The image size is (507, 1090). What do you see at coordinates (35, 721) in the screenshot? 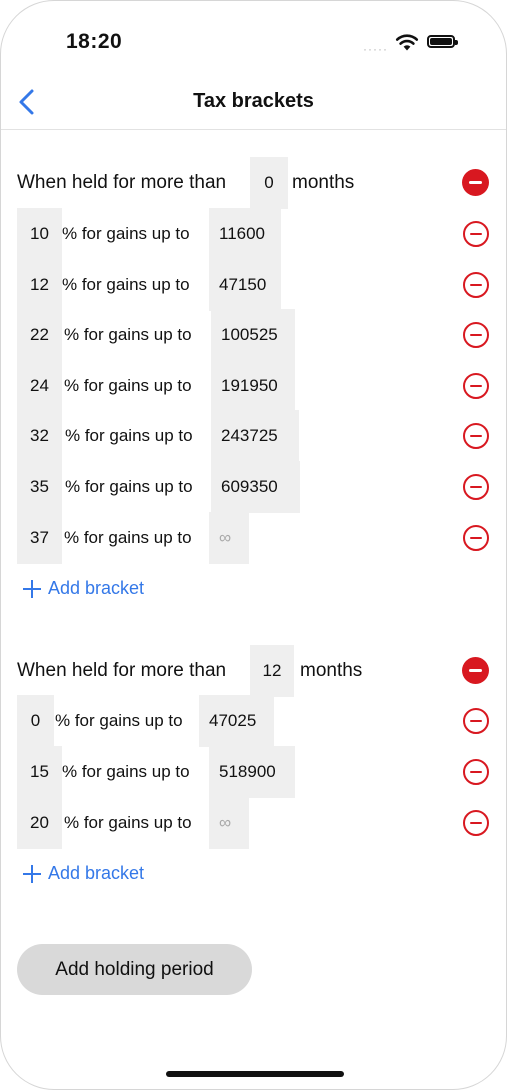
I see `rate-input: 0` at bounding box center [35, 721].